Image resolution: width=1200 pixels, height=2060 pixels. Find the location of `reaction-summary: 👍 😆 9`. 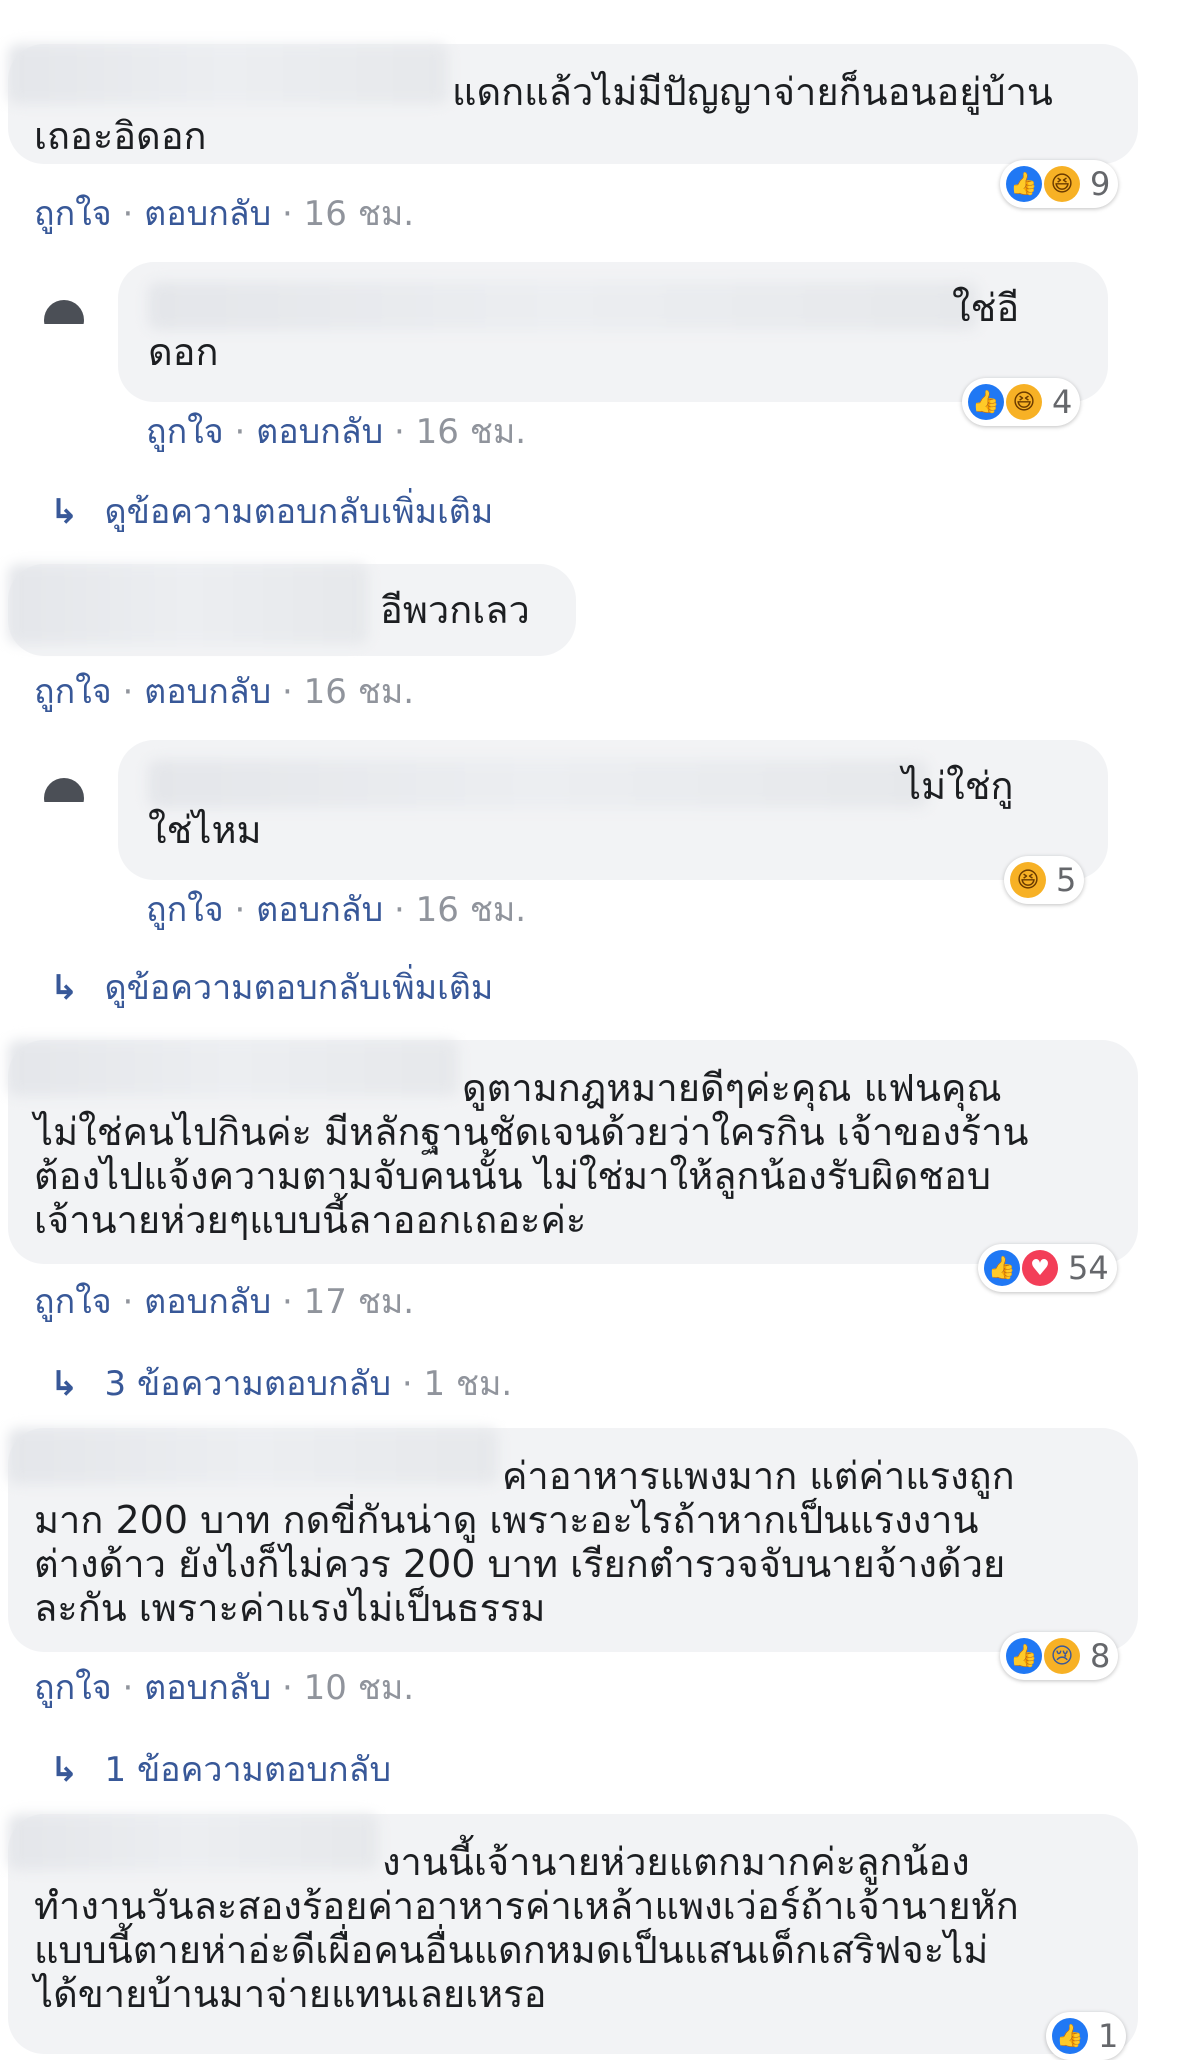

reaction-summary: 👍 😆 9 is located at coordinates (1059, 184).